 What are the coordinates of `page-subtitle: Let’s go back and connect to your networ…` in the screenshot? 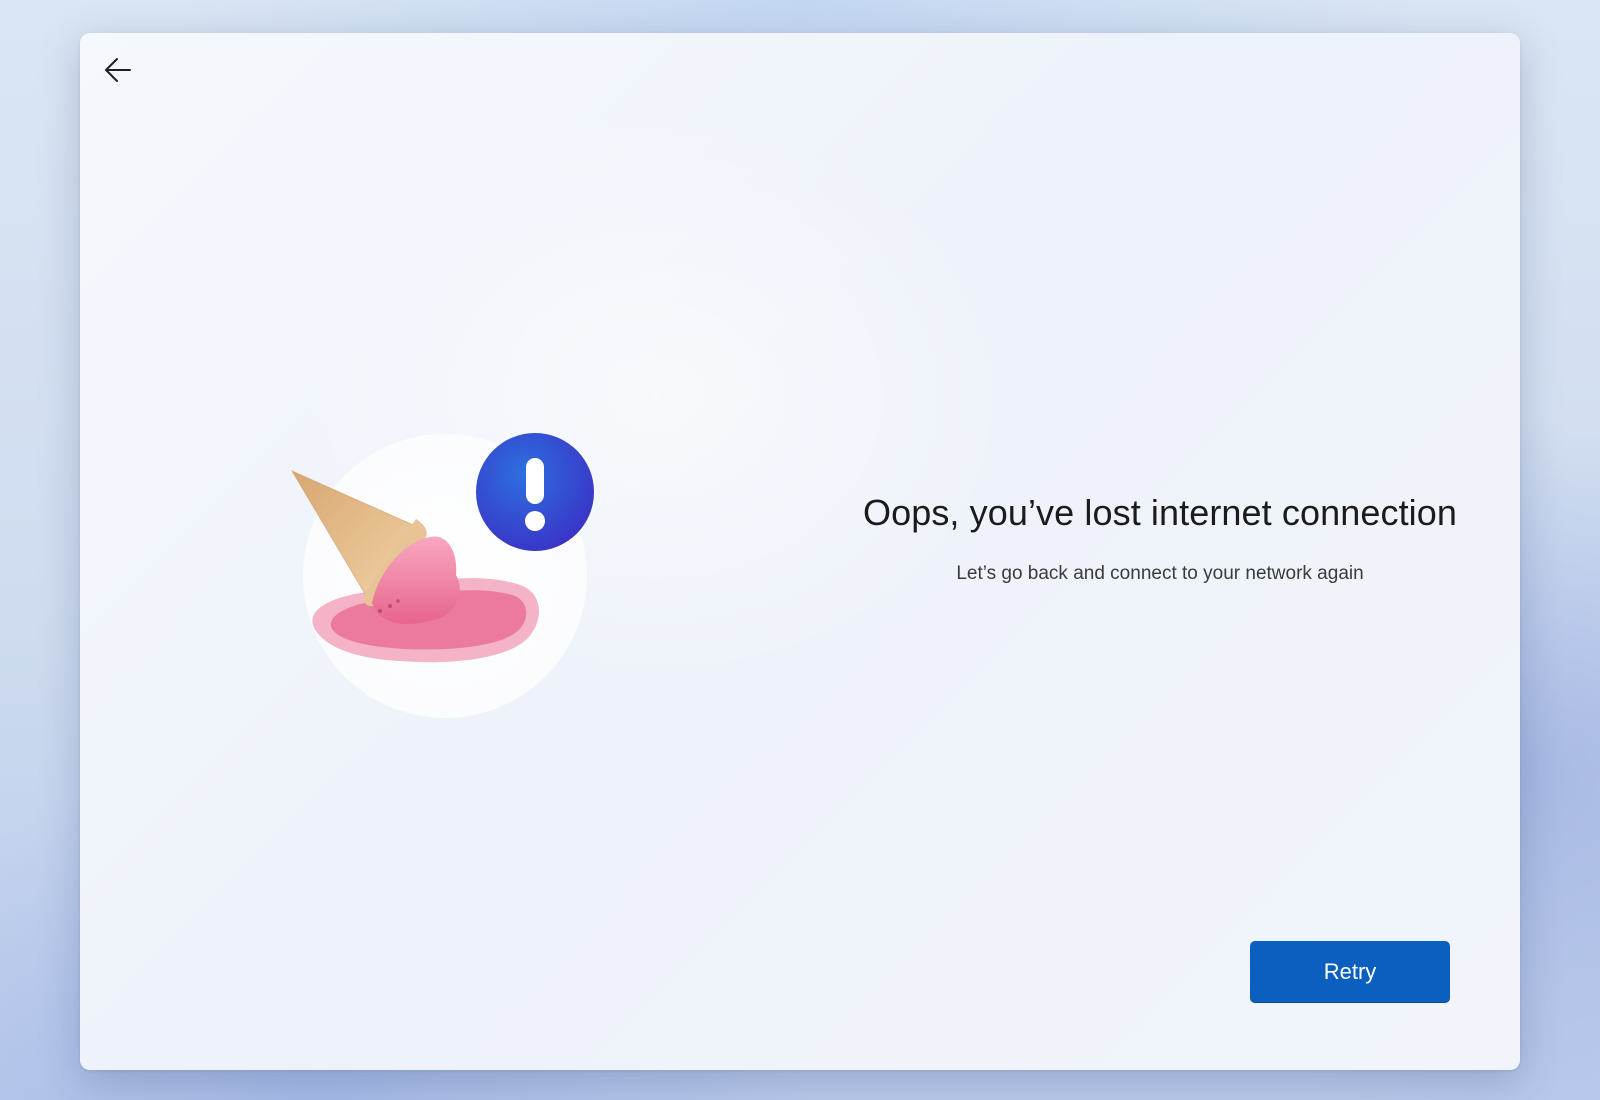 It's located at (1160, 573).